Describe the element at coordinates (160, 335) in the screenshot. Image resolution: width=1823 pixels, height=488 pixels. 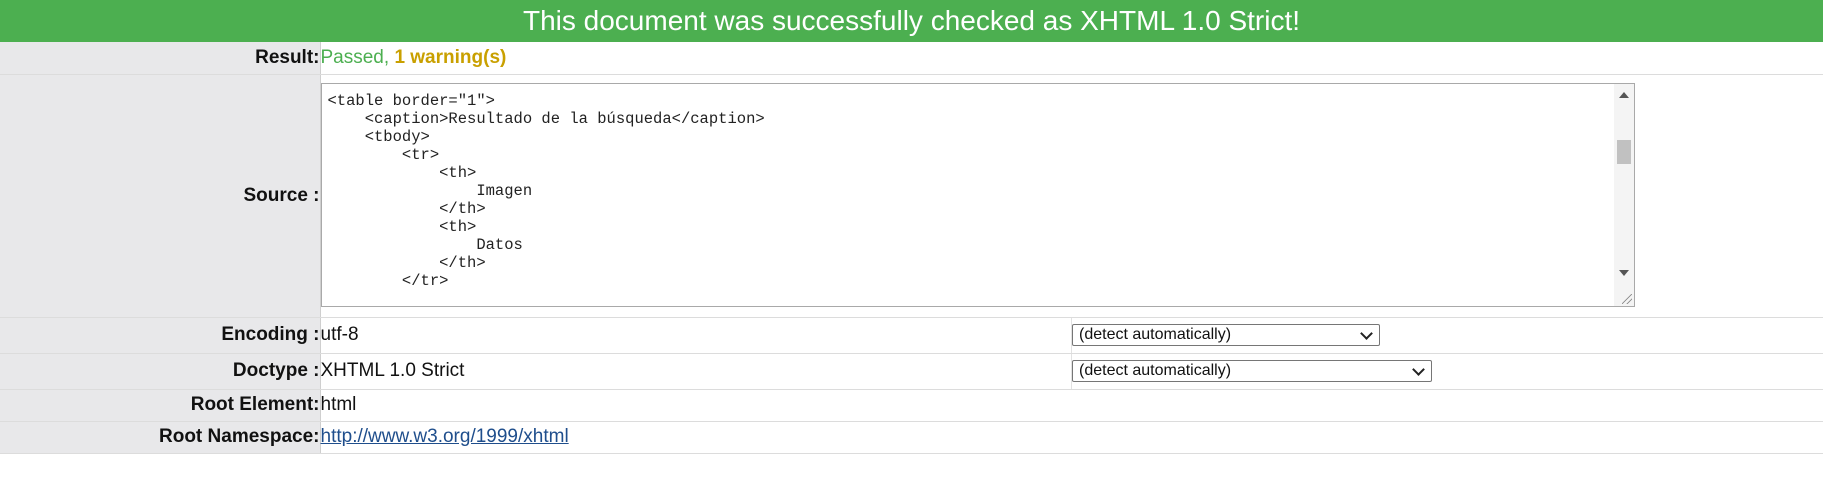
I see `encoding-label: Encoding :` at that location.